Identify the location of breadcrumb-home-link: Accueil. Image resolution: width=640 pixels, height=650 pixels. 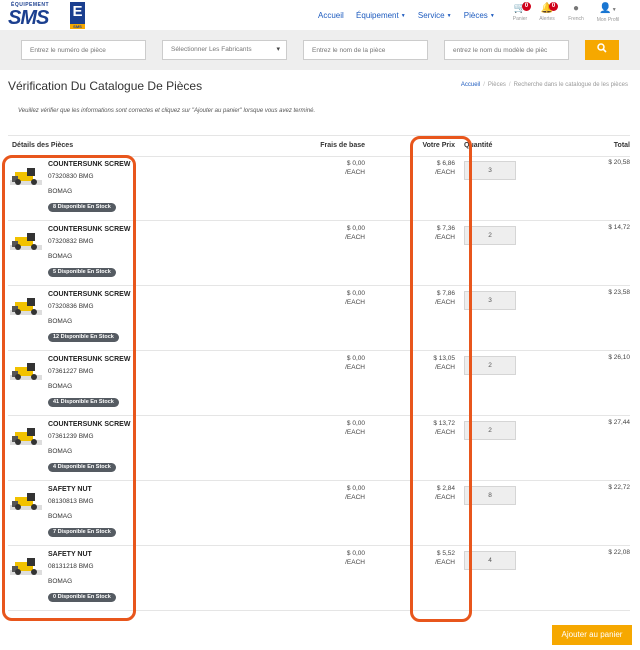
(470, 85).